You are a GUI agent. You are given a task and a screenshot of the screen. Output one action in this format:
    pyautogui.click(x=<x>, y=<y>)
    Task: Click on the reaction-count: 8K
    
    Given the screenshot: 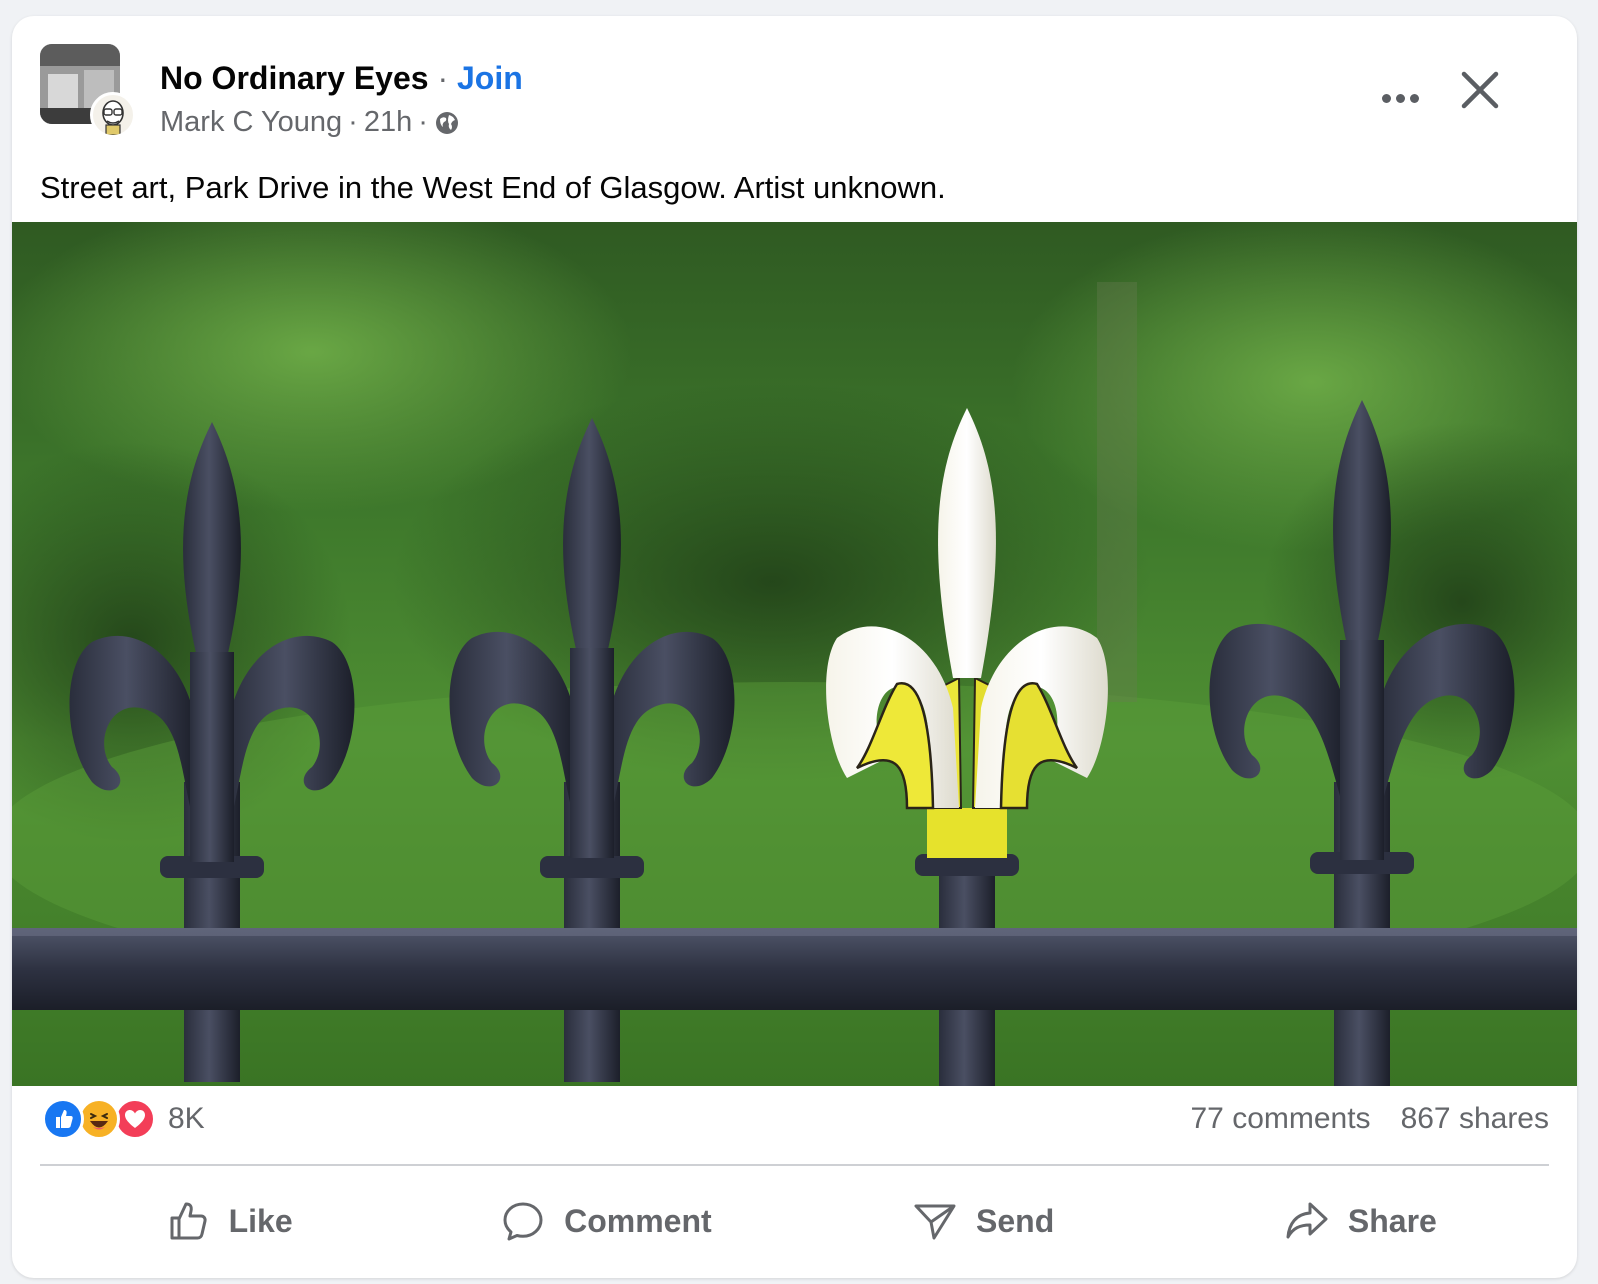 What is the action you would take?
    pyautogui.click(x=186, y=1119)
    